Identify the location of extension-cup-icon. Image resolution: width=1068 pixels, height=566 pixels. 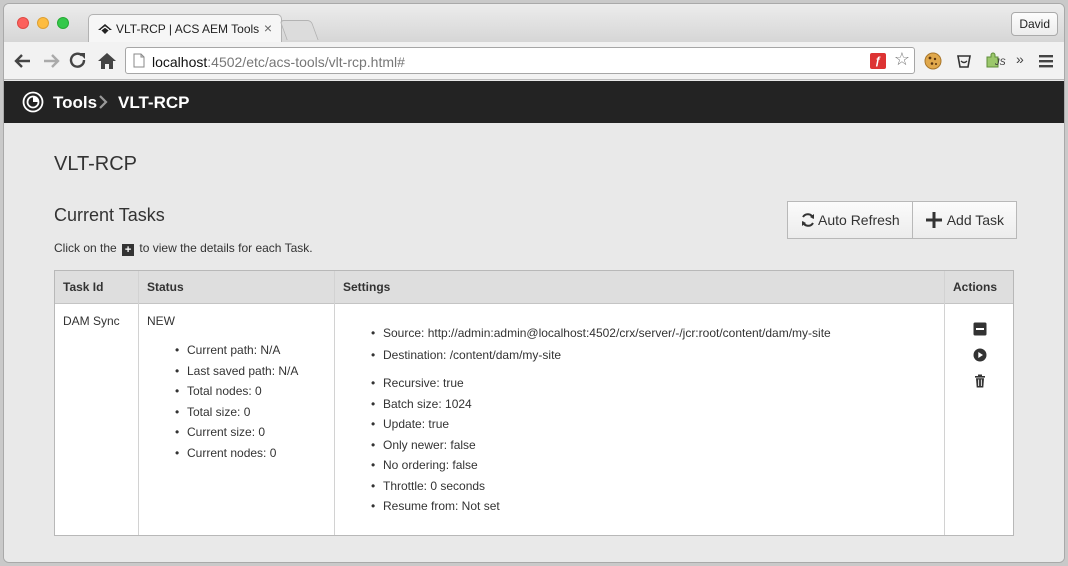
(964, 61).